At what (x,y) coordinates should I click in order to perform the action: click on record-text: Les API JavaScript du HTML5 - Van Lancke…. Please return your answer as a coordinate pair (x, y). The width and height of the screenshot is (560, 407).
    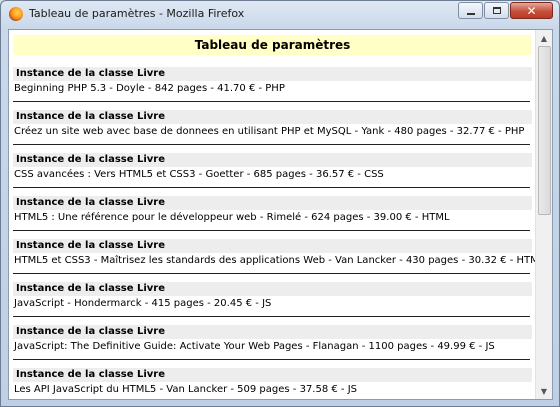
    Looking at the image, I should click on (186, 389).